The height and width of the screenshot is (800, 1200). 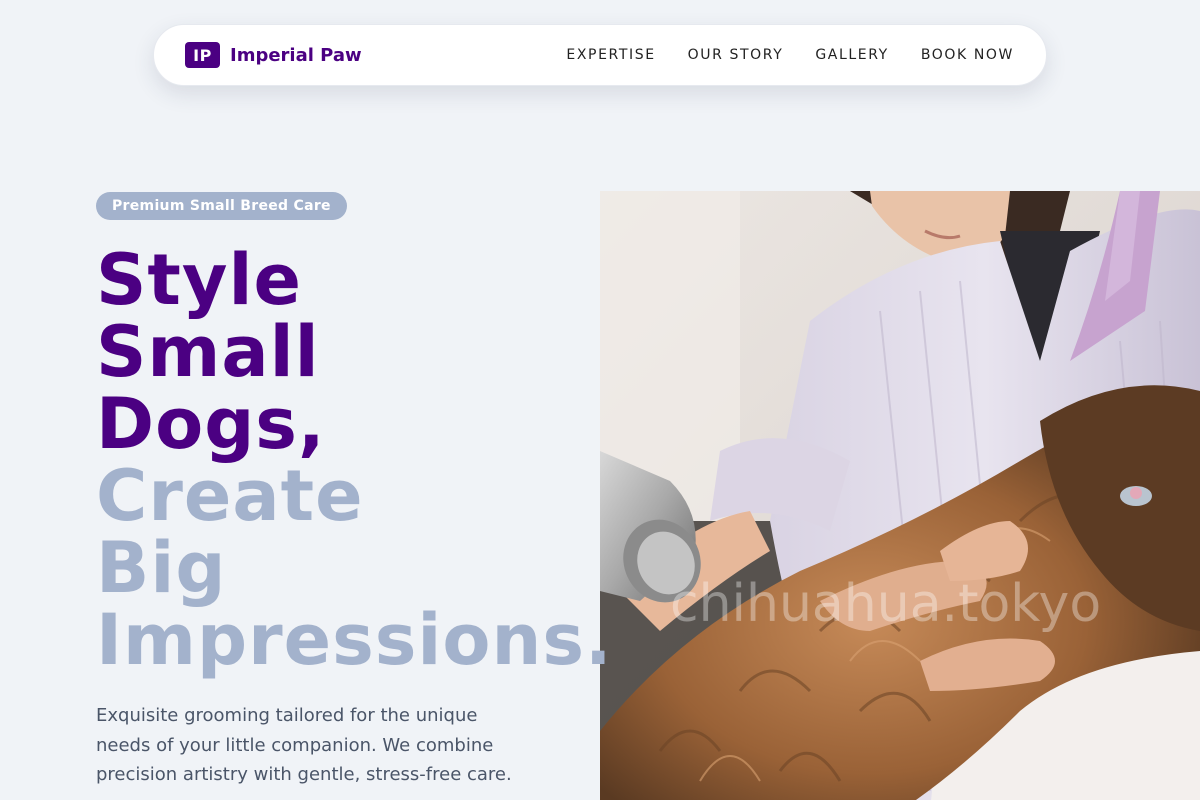 What do you see at coordinates (851, 55) in the screenshot?
I see `nav-link-gallery: GALLERY` at bounding box center [851, 55].